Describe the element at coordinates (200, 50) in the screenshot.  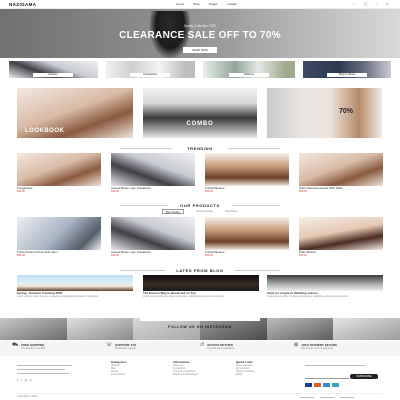
I see `hero-shop-button: SHOP NOW` at that location.